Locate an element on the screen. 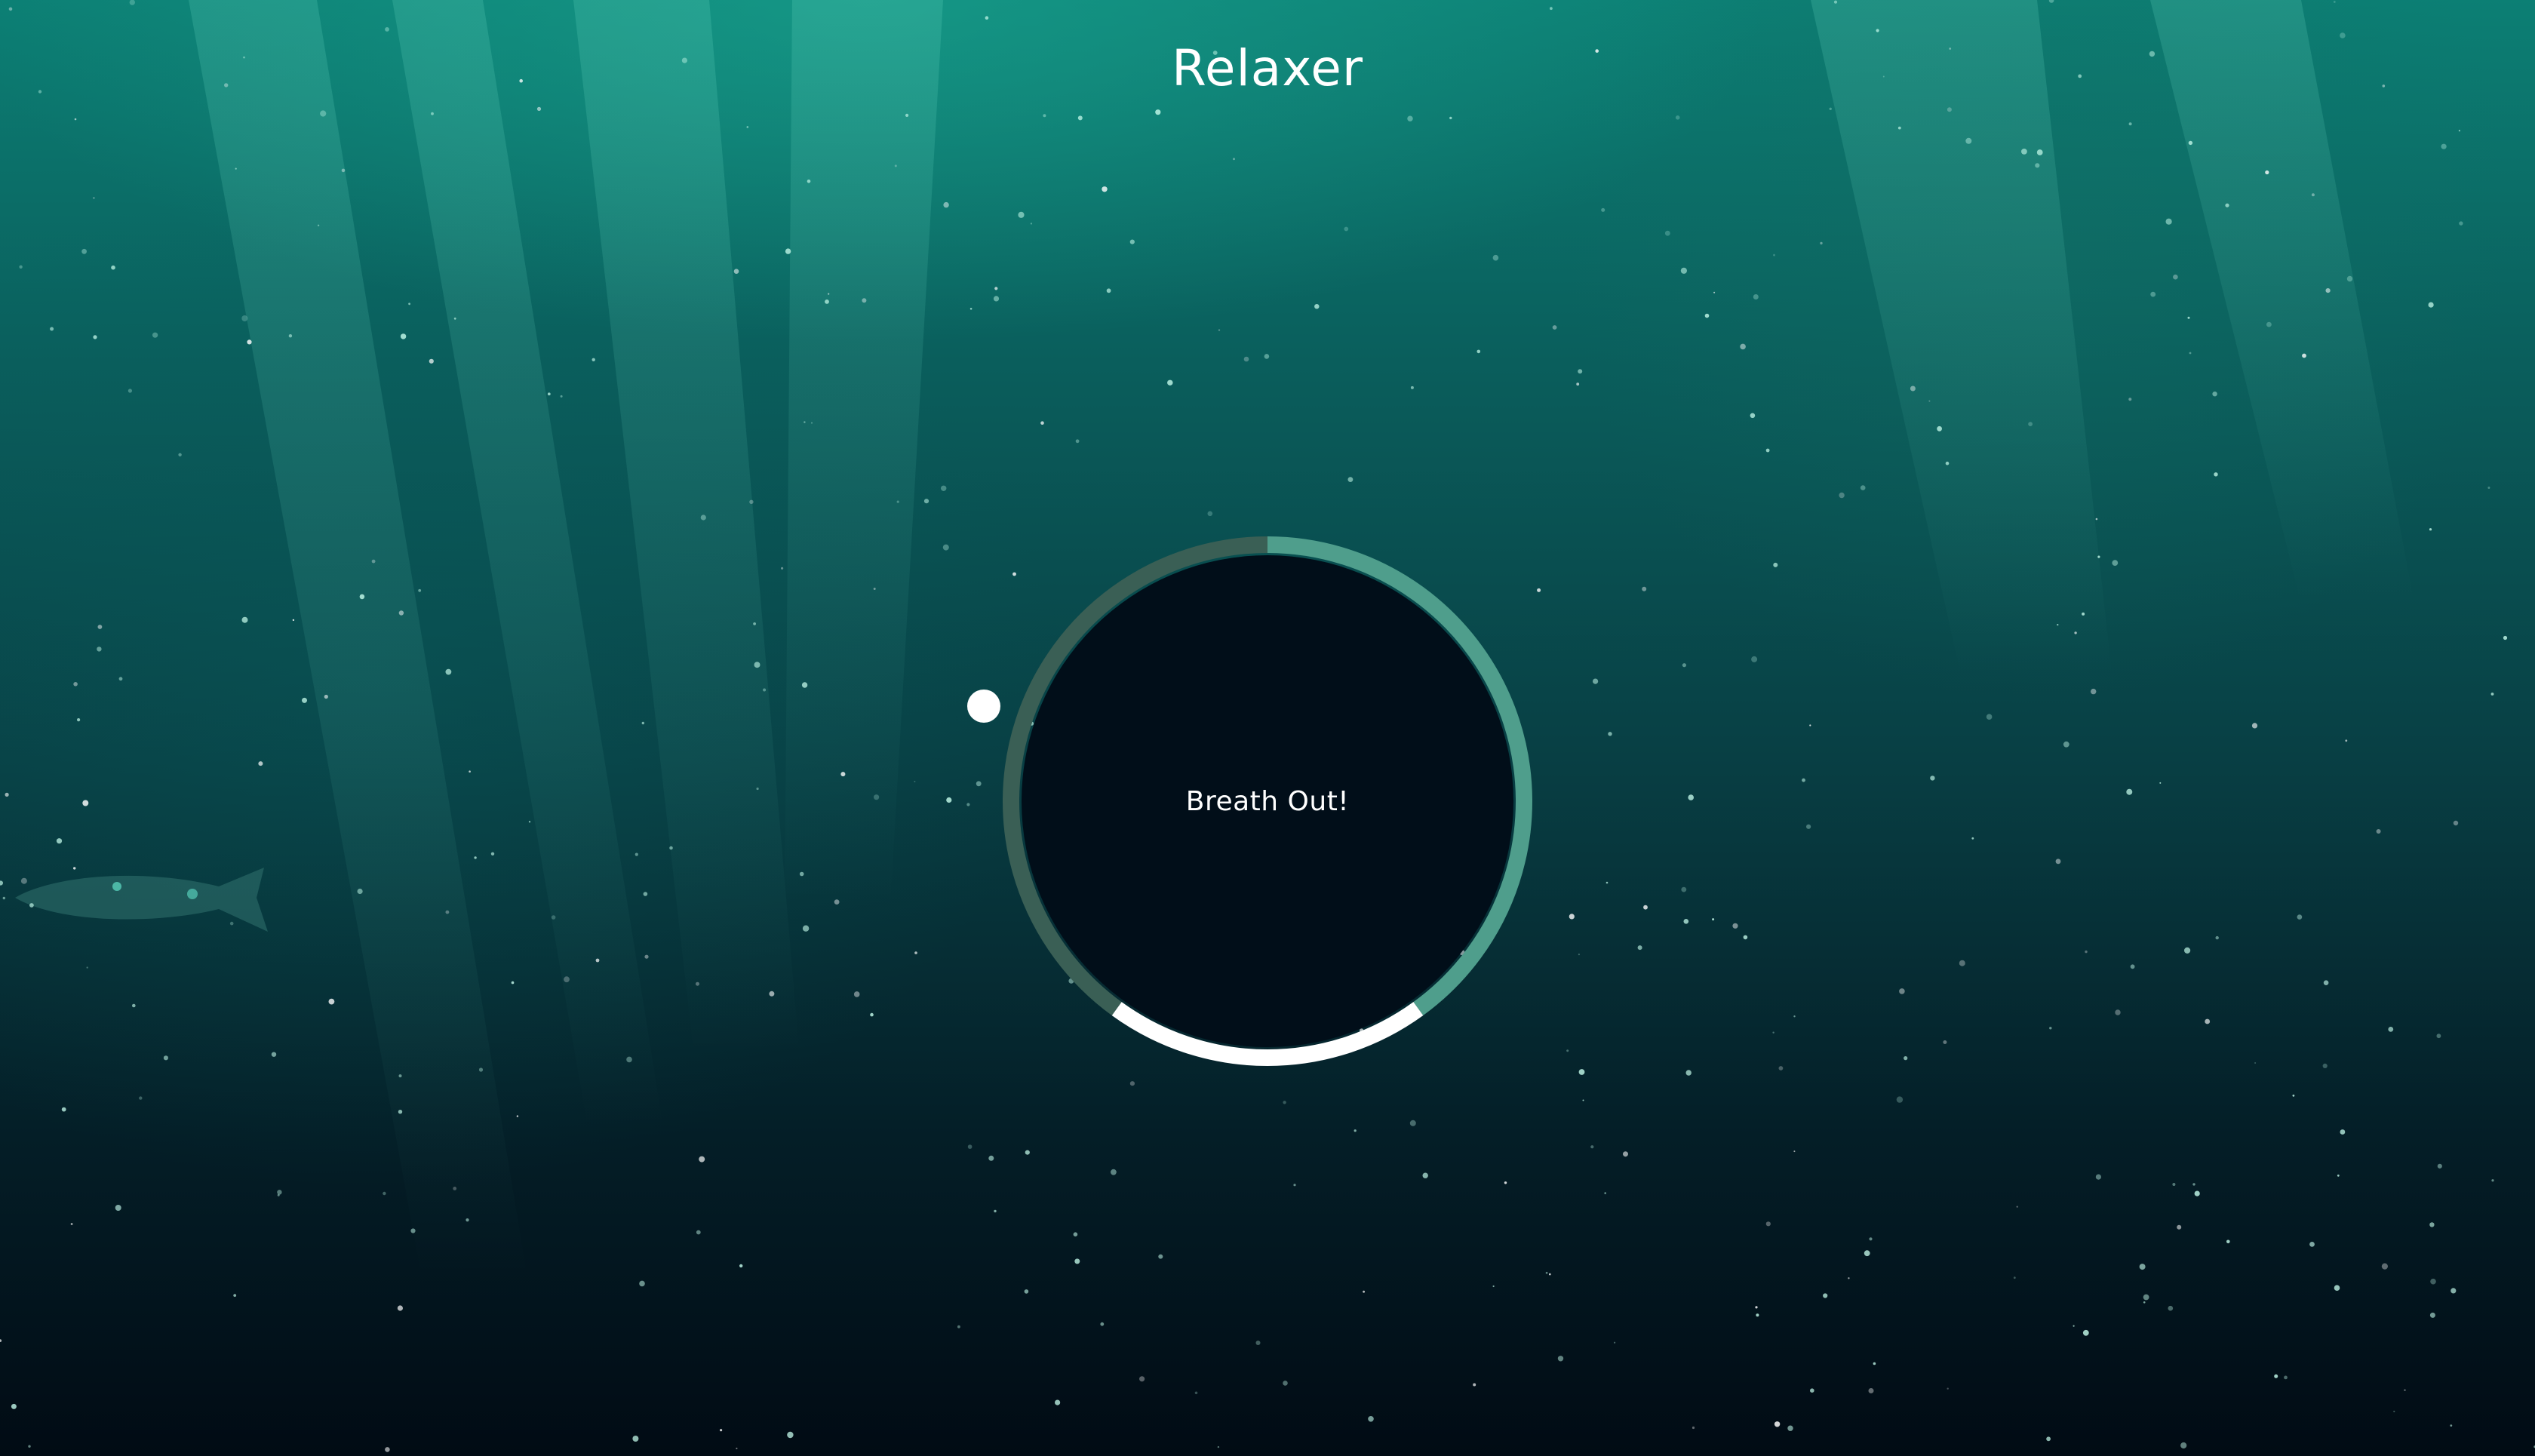  breathing-inner-circle: Breath Out! is located at coordinates (1268, 801).